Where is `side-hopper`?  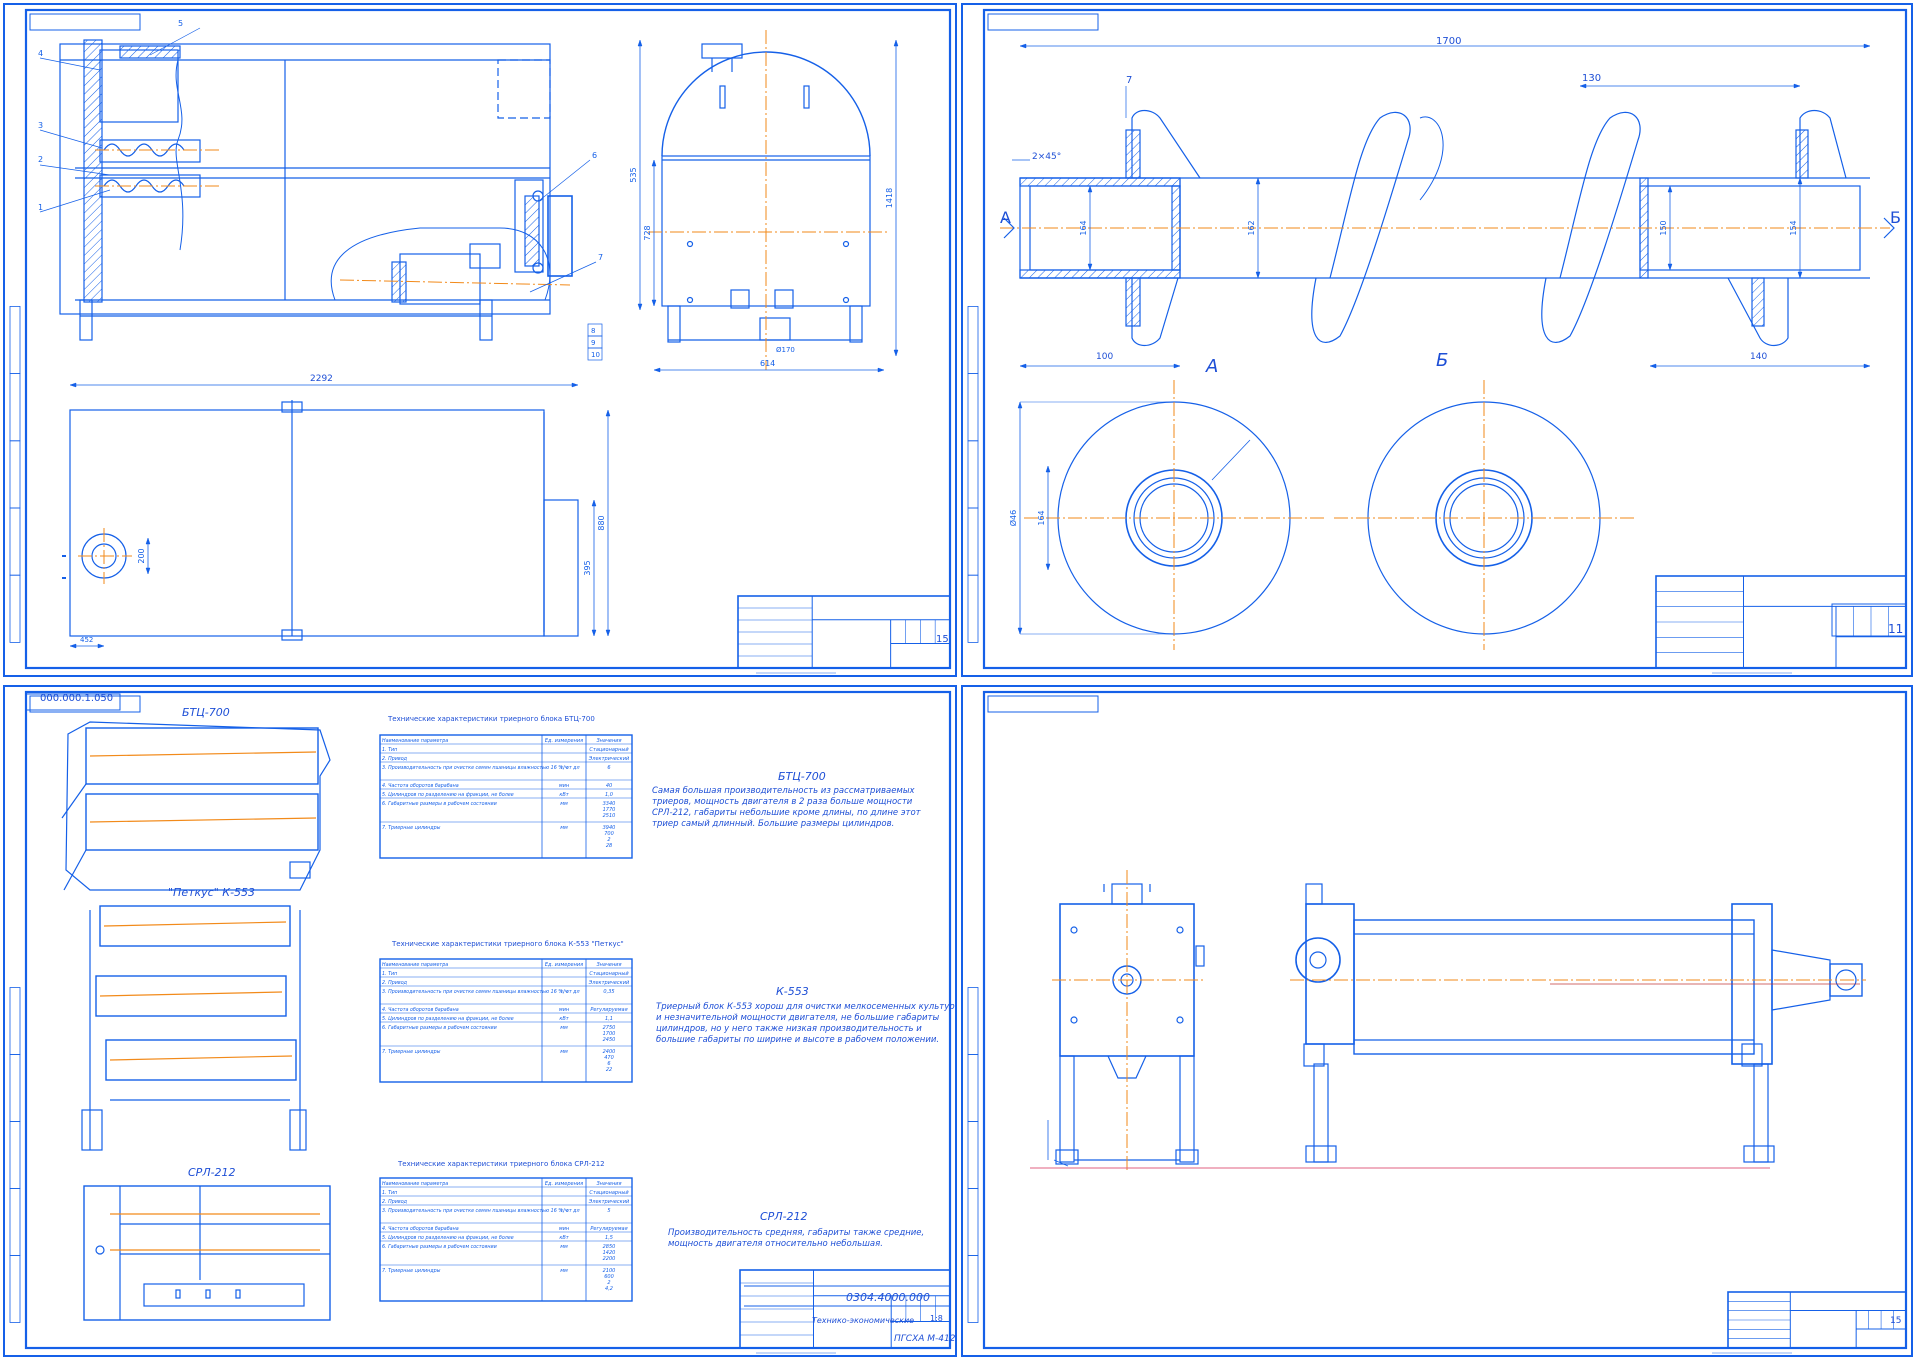
side-hopper is located at coordinates (1314, 894).